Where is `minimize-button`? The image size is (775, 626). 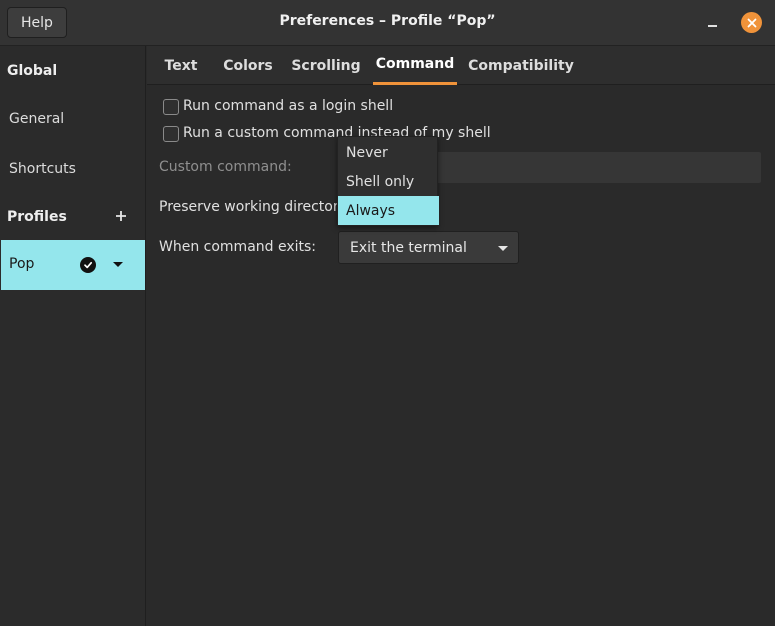 minimize-button is located at coordinates (712, 23).